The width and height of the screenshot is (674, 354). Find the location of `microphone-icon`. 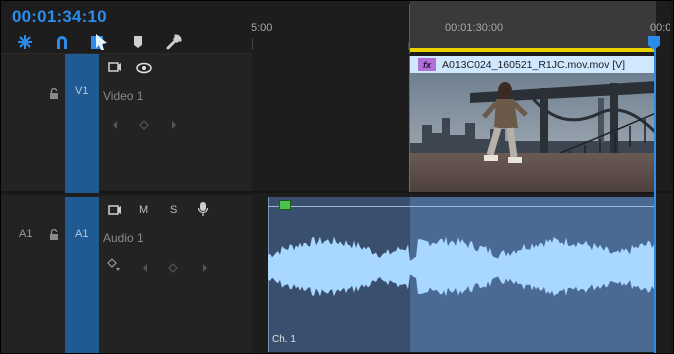

microphone-icon is located at coordinates (203, 209).